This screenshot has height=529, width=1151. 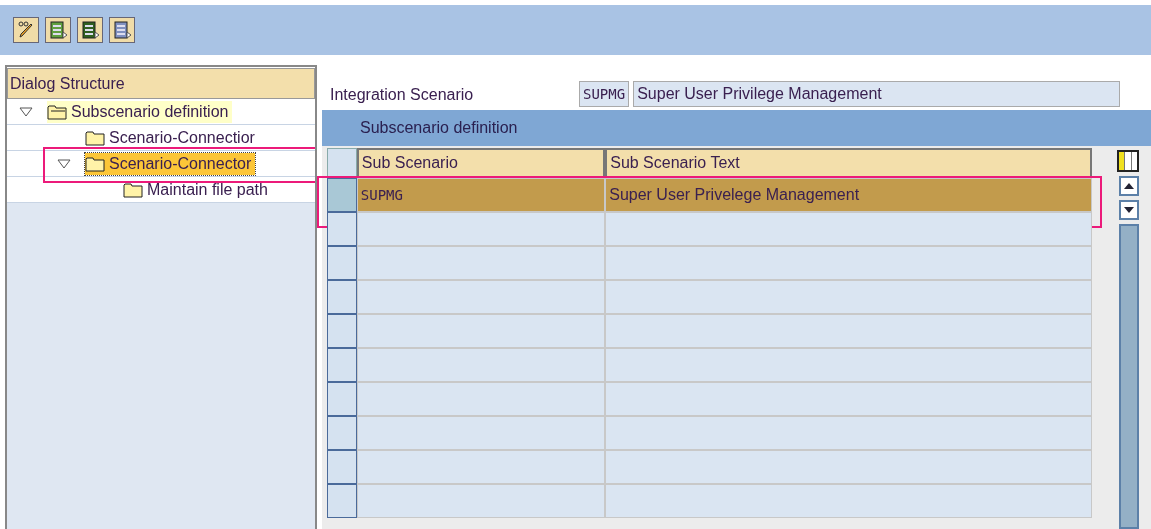 I want to click on column-header: Sub Scenario Text, so click(x=848, y=163).